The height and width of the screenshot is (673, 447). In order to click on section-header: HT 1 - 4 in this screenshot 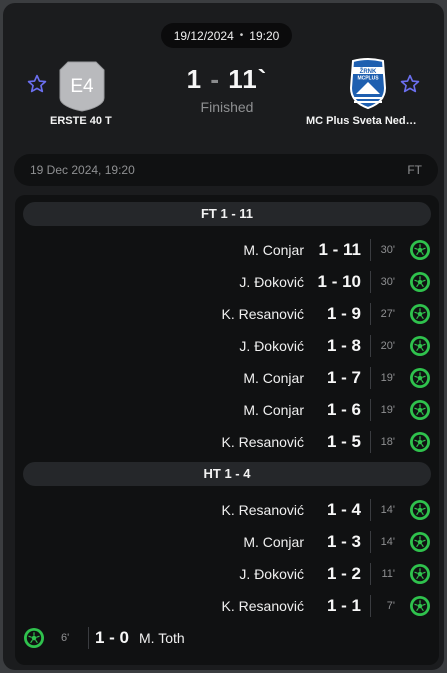, I will do `click(227, 474)`.